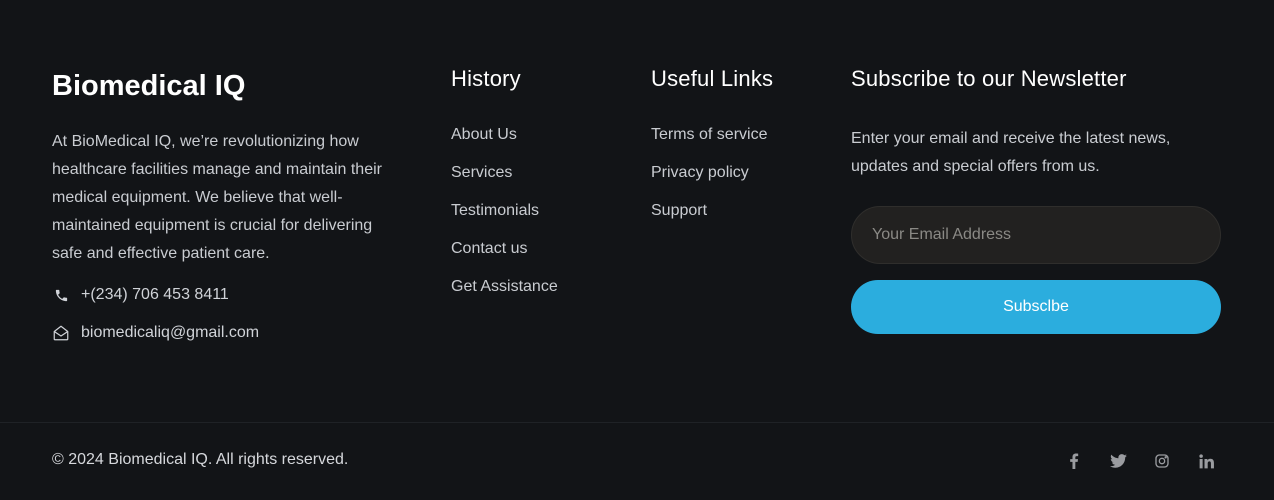 This screenshot has width=1274, height=500. Describe the element at coordinates (989, 78) in the screenshot. I see `newsletter-heading: Subscribe to our Newsletter` at that location.